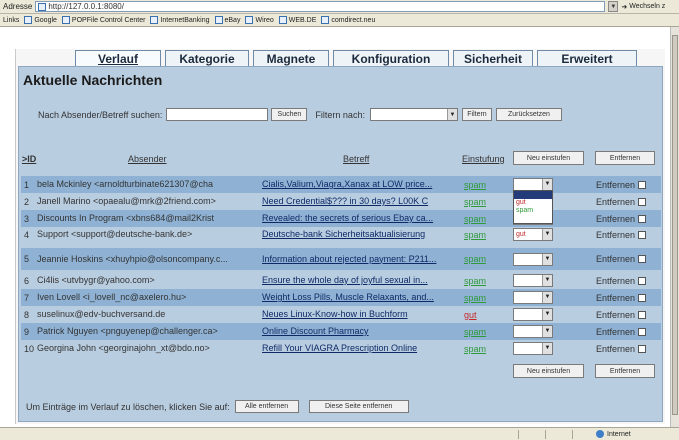  I want to click on address-dropdown-icon: ▼, so click(613, 6).